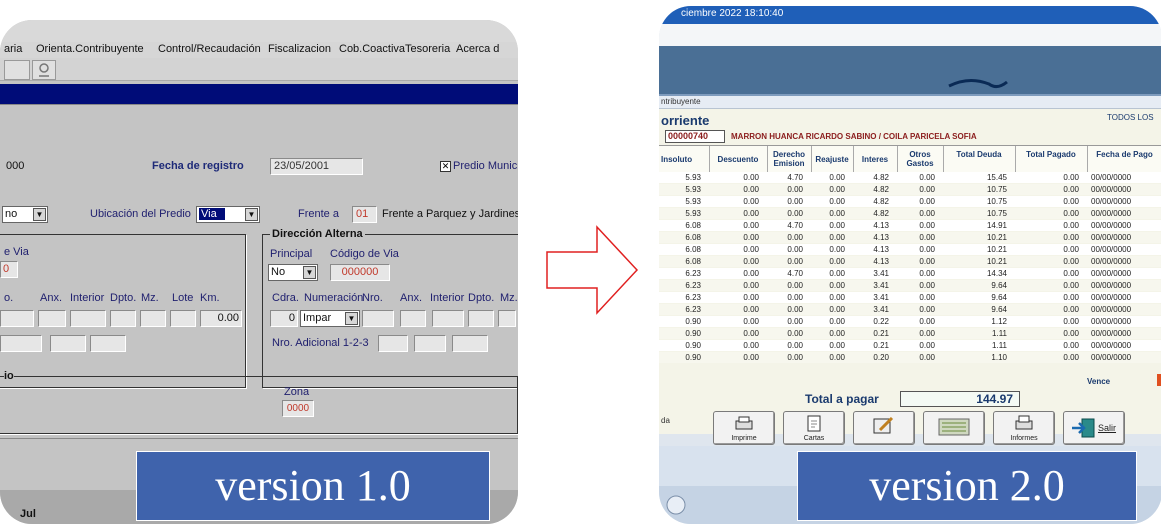 The height and width of the screenshot is (528, 1161). Describe the element at coordinates (251, 214) in the screenshot. I see `chevron-down-icon: ▼` at that location.